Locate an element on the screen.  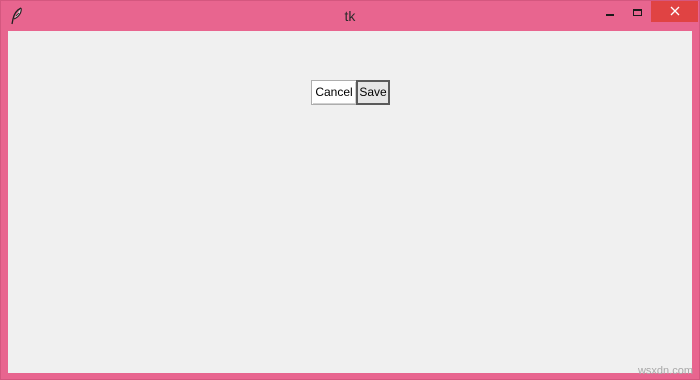
maximize-icon is located at coordinates (637, 12).